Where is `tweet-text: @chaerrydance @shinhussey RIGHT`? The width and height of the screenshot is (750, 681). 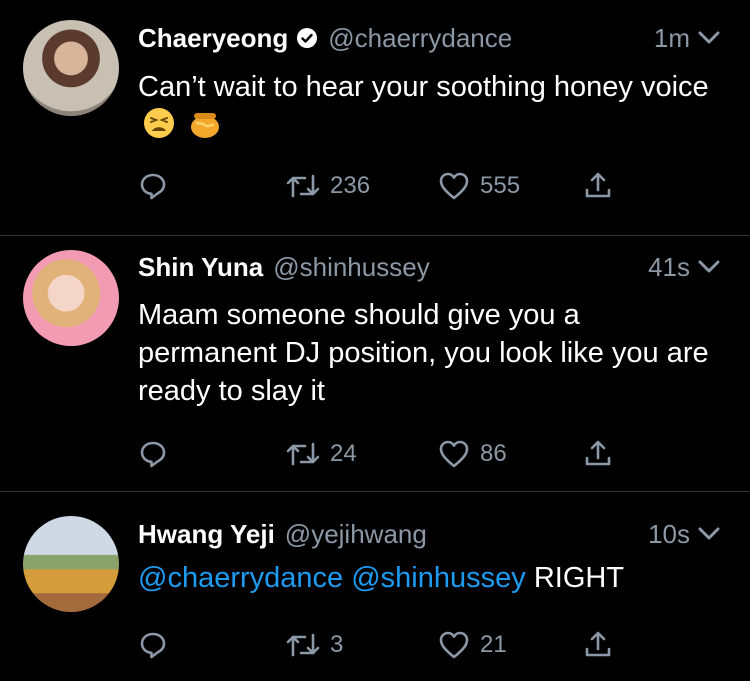
tweet-text: @chaerrydance @shinhussey RIGHT is located at coordinates (424, 578).